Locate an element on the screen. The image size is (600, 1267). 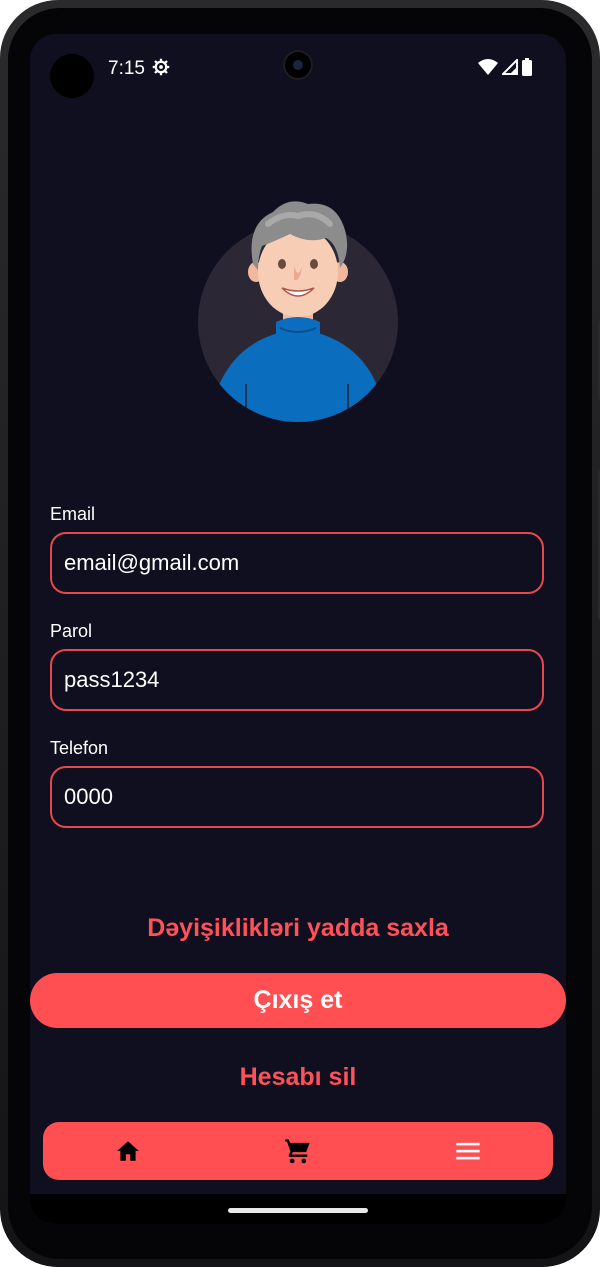
email-field: email@gmail.com is located at coordinates (297, 563).